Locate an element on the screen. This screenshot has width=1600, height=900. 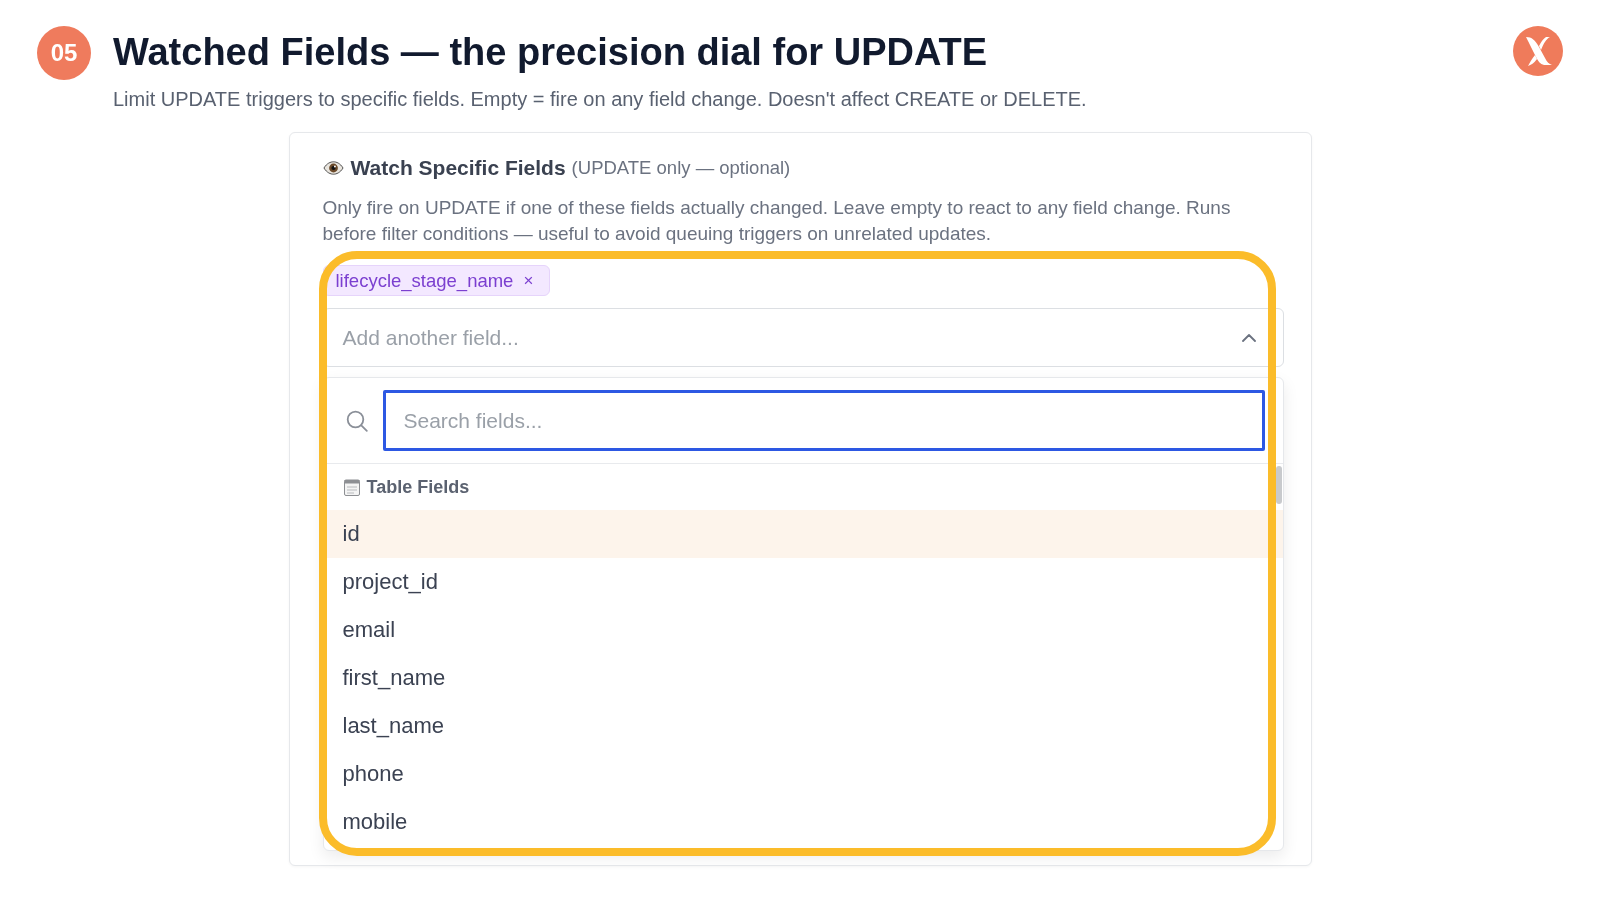
cross-mark-logo is located at coordinates (1538, 51).